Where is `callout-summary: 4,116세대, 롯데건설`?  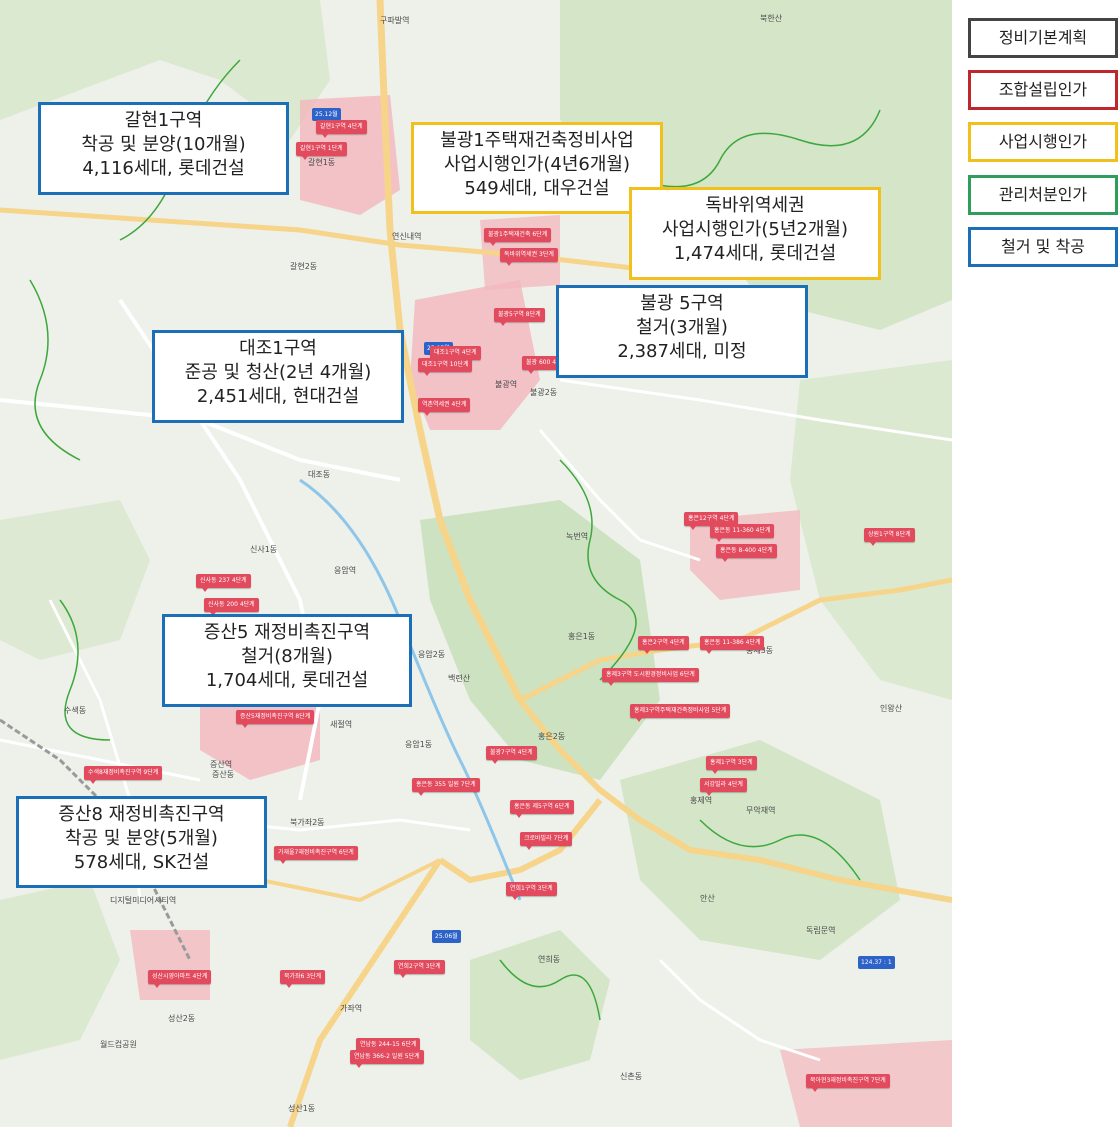
callout-summary: 4,116세대, 롯데건설 is located at coordinates (163, 168).